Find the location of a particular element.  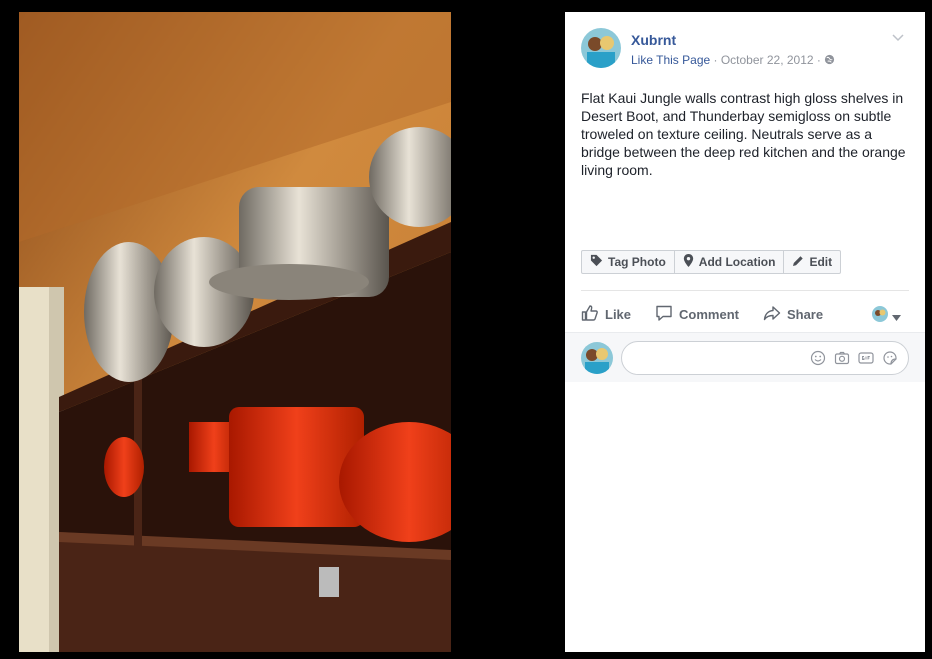

globe-icon is located at coordinates (829, 60).